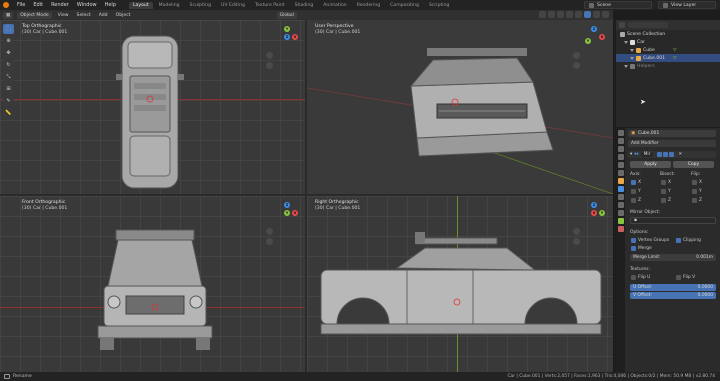 This screenshot has height=381, width=720. What do you see at coordinates (8, 15) in the screenshot?
I see `editor-type-button: ▦` at bounding box center [8, 15].